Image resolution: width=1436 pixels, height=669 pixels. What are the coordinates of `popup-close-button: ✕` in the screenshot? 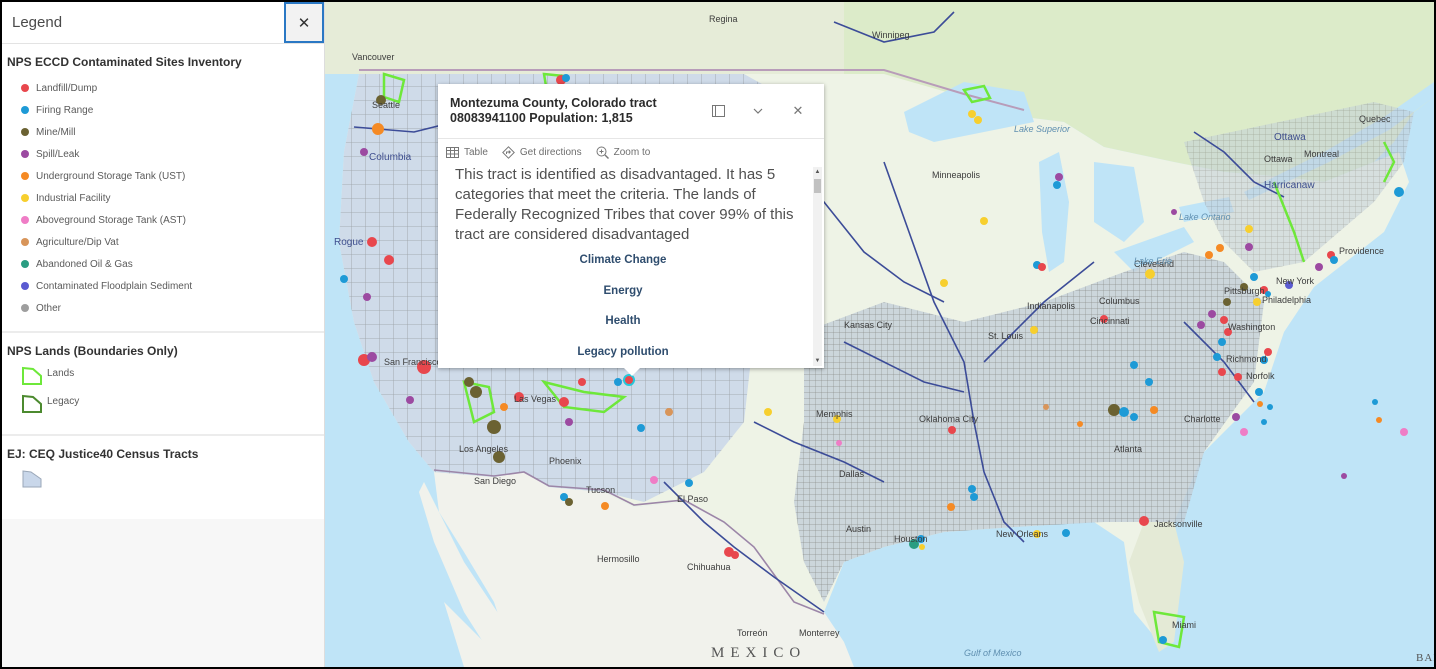 It's located at (798, 111).